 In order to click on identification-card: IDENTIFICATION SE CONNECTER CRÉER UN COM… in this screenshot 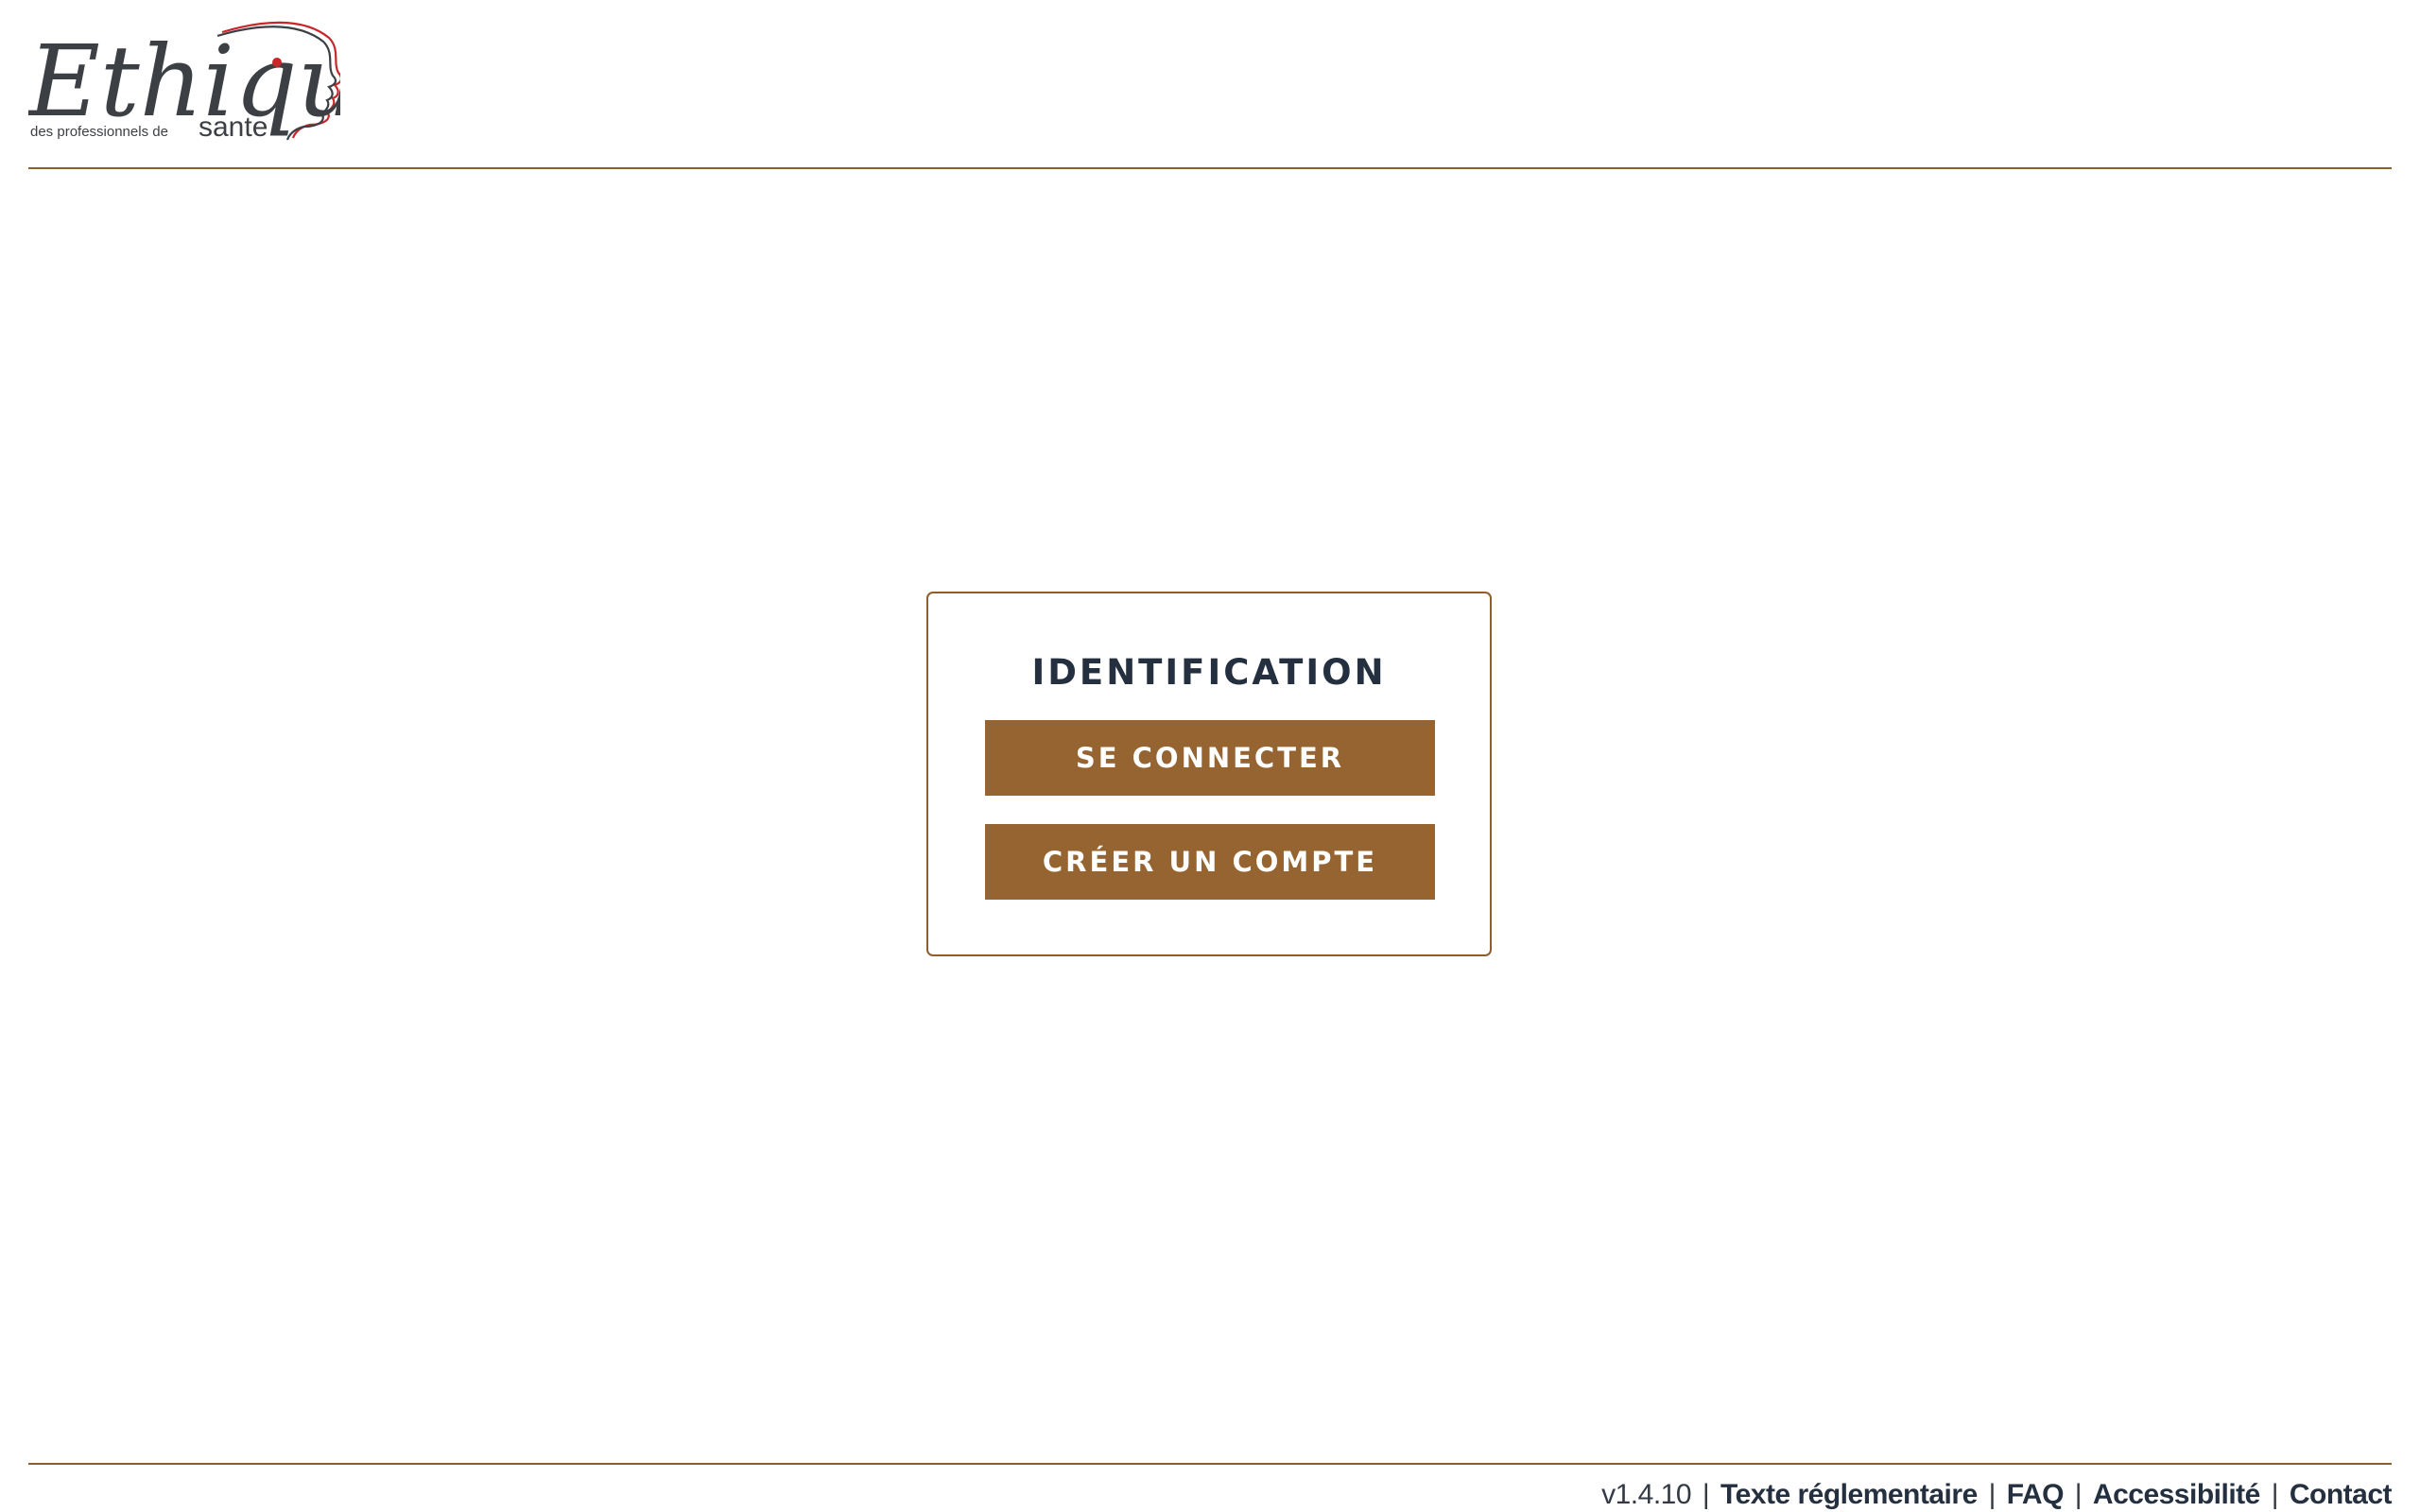, I will do `click(1209, 774)`.